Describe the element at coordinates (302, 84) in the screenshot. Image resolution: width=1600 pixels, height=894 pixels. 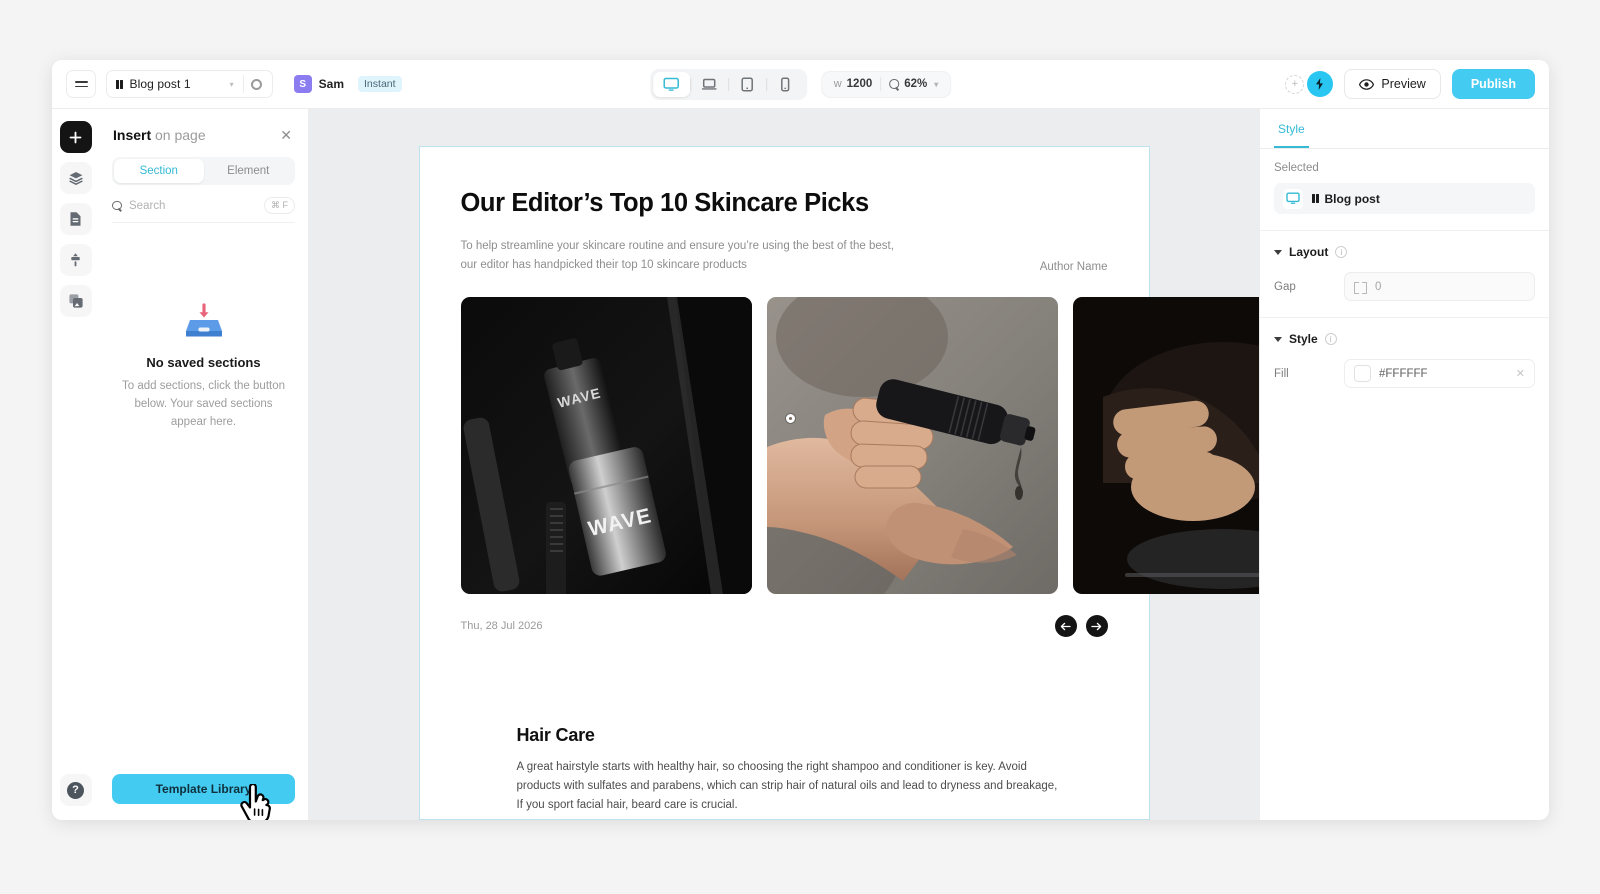
I see `avatar: S` at that location.